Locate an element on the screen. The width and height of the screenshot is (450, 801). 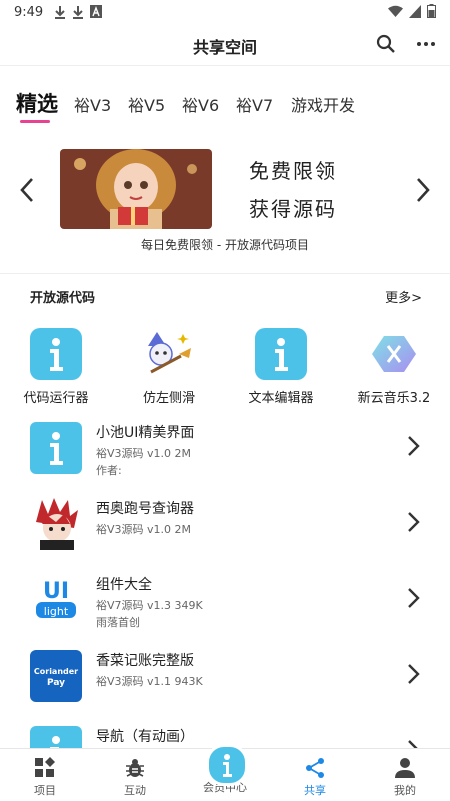
bug-icon is located at coordinates (135, 768).